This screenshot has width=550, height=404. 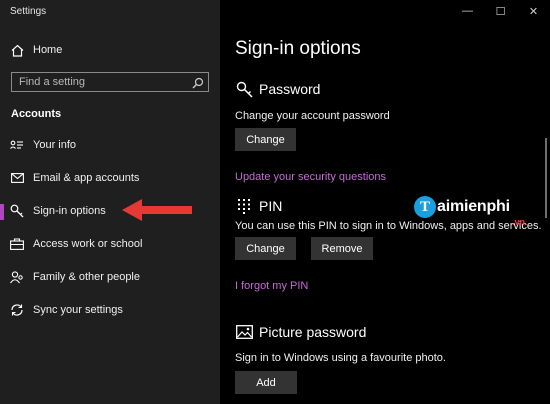 I want to click on password-title: Password, so click(x=290, y=89).